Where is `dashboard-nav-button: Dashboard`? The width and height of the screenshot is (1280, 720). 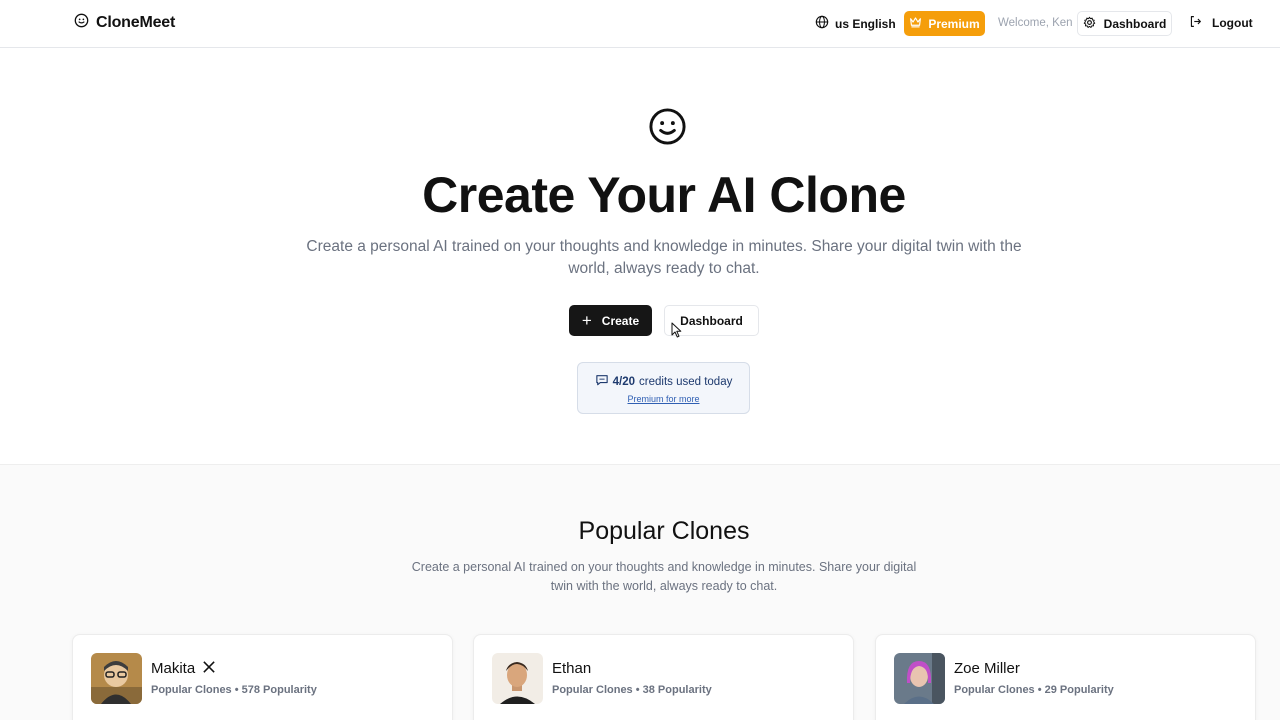
dashboard-nav-button: Dashboard is located at coordinates (1124, 23).